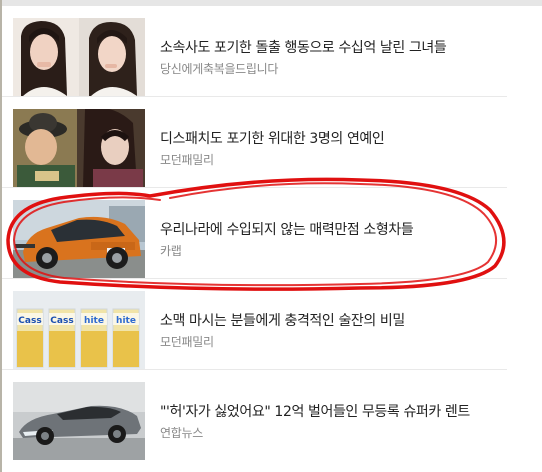  What do you see at coordinates (219, 69) in the screenshot?
I see `article-source: 당신에게축복을드립니다` at bounding box center [219, 69].